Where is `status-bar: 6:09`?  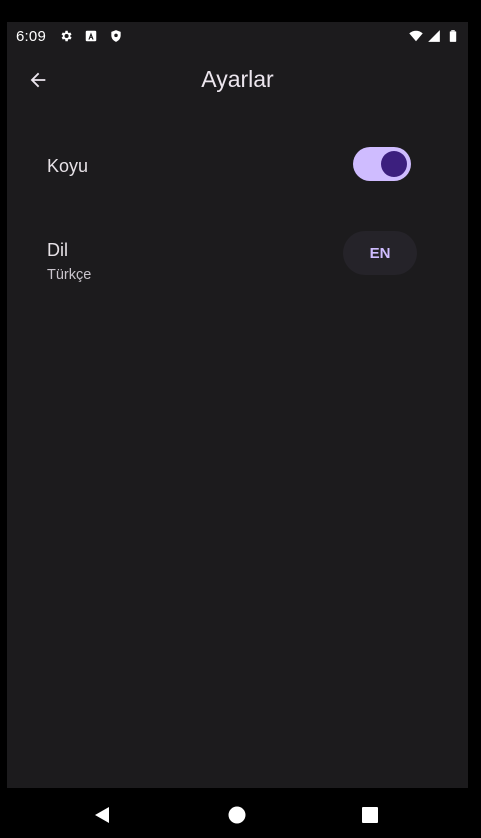 status-bar: 6:09 is located at coordinates (237, 36).